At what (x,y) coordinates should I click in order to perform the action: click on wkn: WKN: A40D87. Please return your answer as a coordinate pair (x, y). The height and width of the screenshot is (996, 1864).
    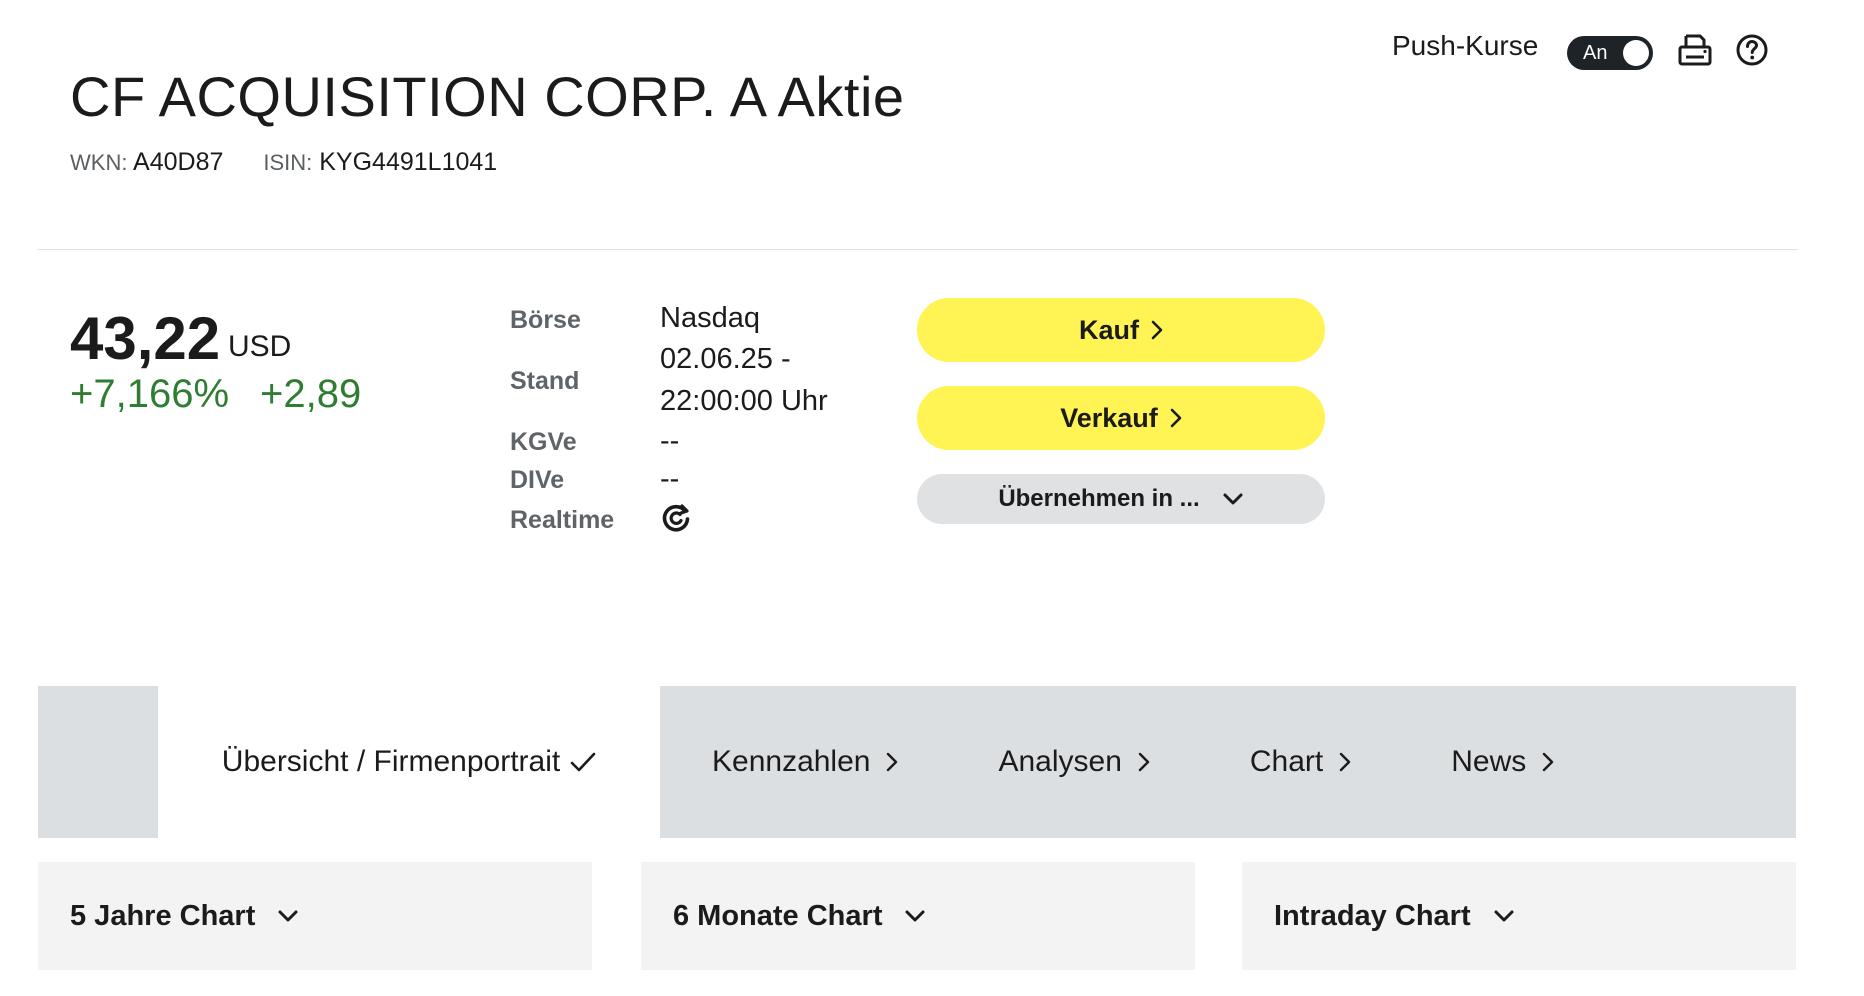
    Looking at the image, I should click on (146, 162).